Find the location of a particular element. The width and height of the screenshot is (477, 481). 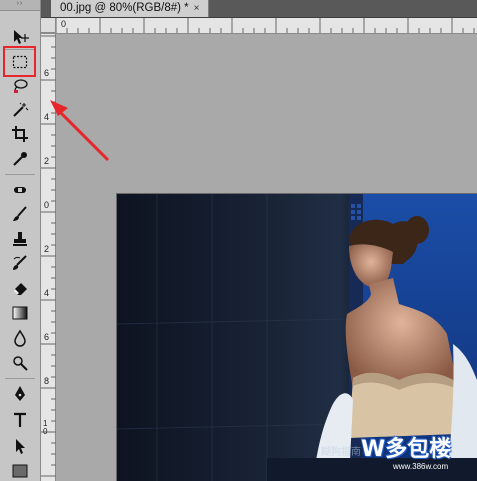

tools-panel: ›› is located at coordinates (20, 240).